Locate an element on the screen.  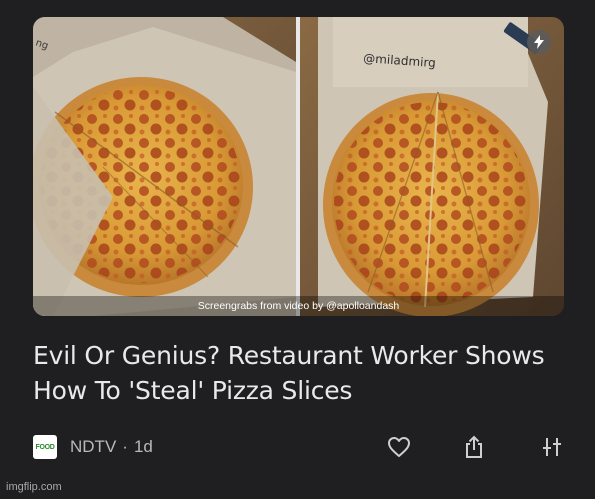
like-button is located at coordinates (399, 447).